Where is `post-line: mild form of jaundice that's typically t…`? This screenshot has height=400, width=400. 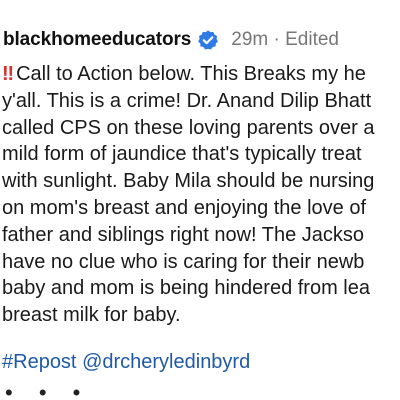 post-line: mild form of jaundice that's typically t… is located at coordinates (182, 154).